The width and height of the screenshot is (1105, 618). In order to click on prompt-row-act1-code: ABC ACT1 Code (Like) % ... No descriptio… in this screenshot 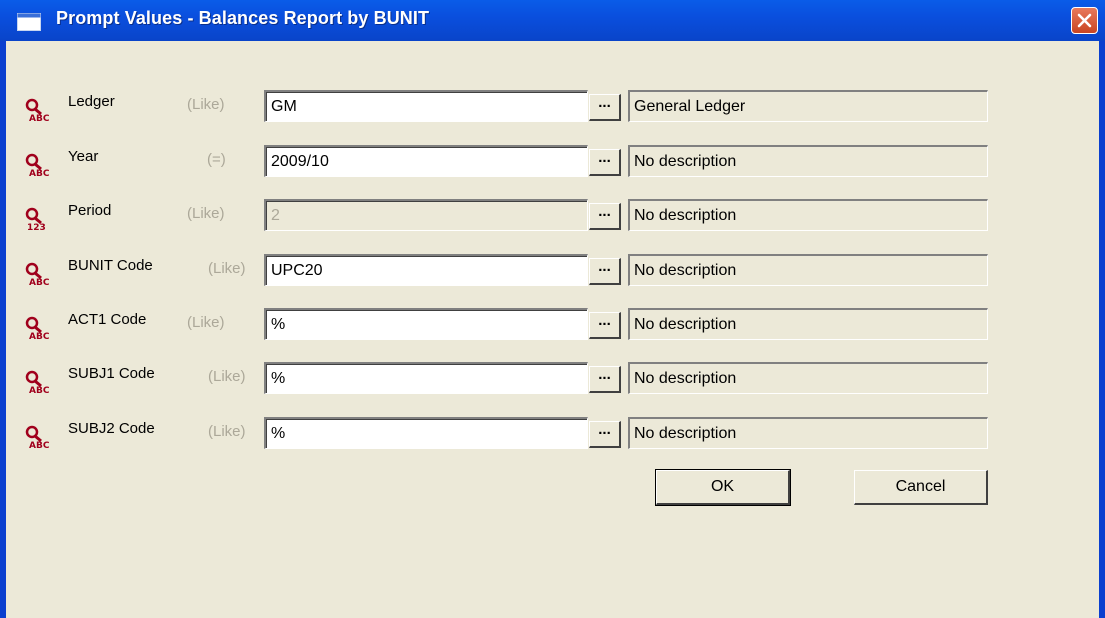, I will do `click(552, 324)`.